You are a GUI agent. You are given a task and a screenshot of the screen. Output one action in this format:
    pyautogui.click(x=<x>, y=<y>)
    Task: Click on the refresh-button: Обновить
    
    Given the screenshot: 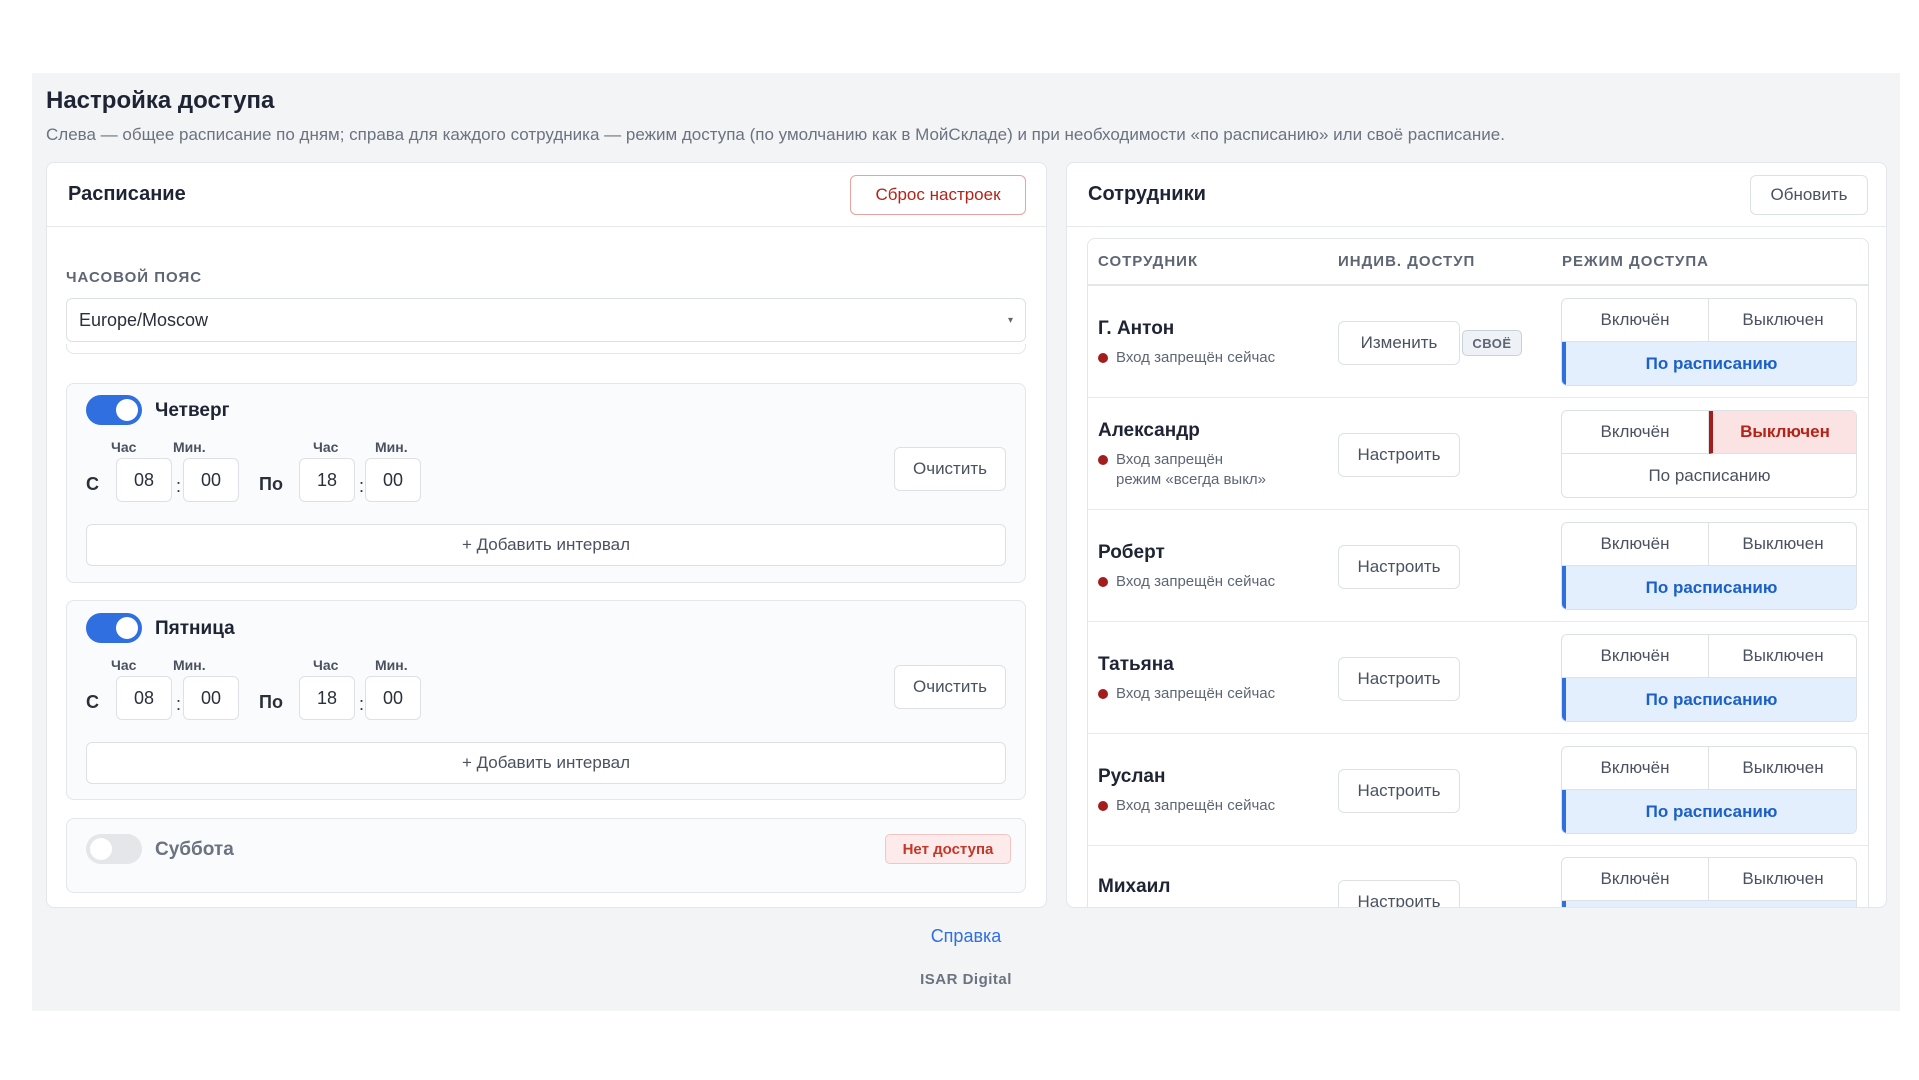 What is the action you would take?
    pyautogui.click(x=1809, y=194)
    